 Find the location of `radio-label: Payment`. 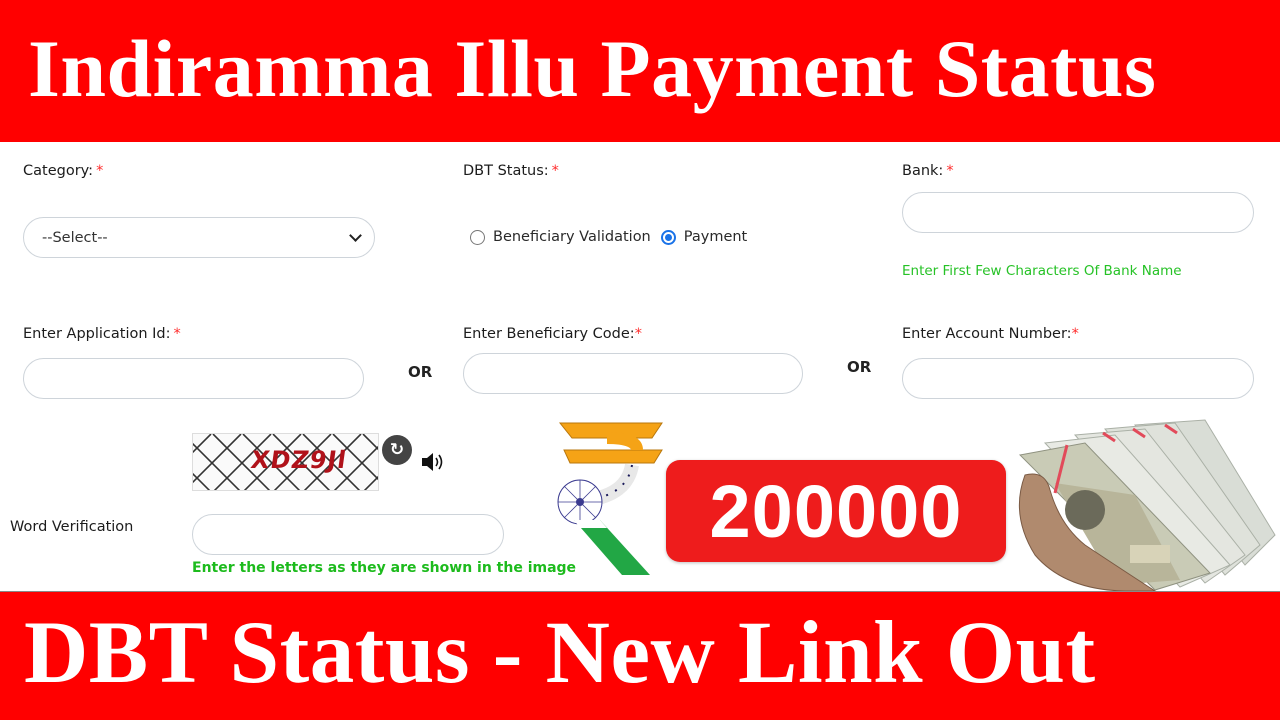

radio-label: Payment is located at coordinates (715, 237).